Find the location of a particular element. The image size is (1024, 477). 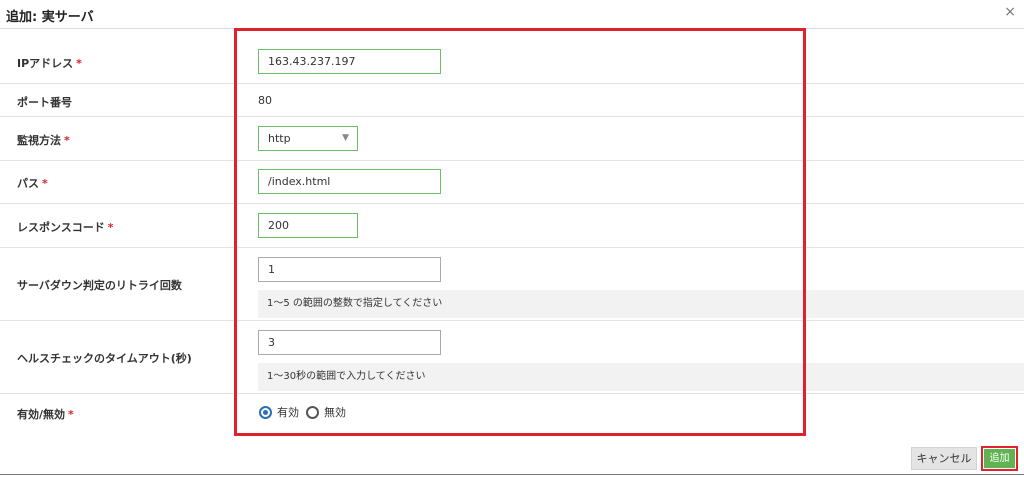

form-row-path: パス * /index.html is located at coordinates (512, 182).